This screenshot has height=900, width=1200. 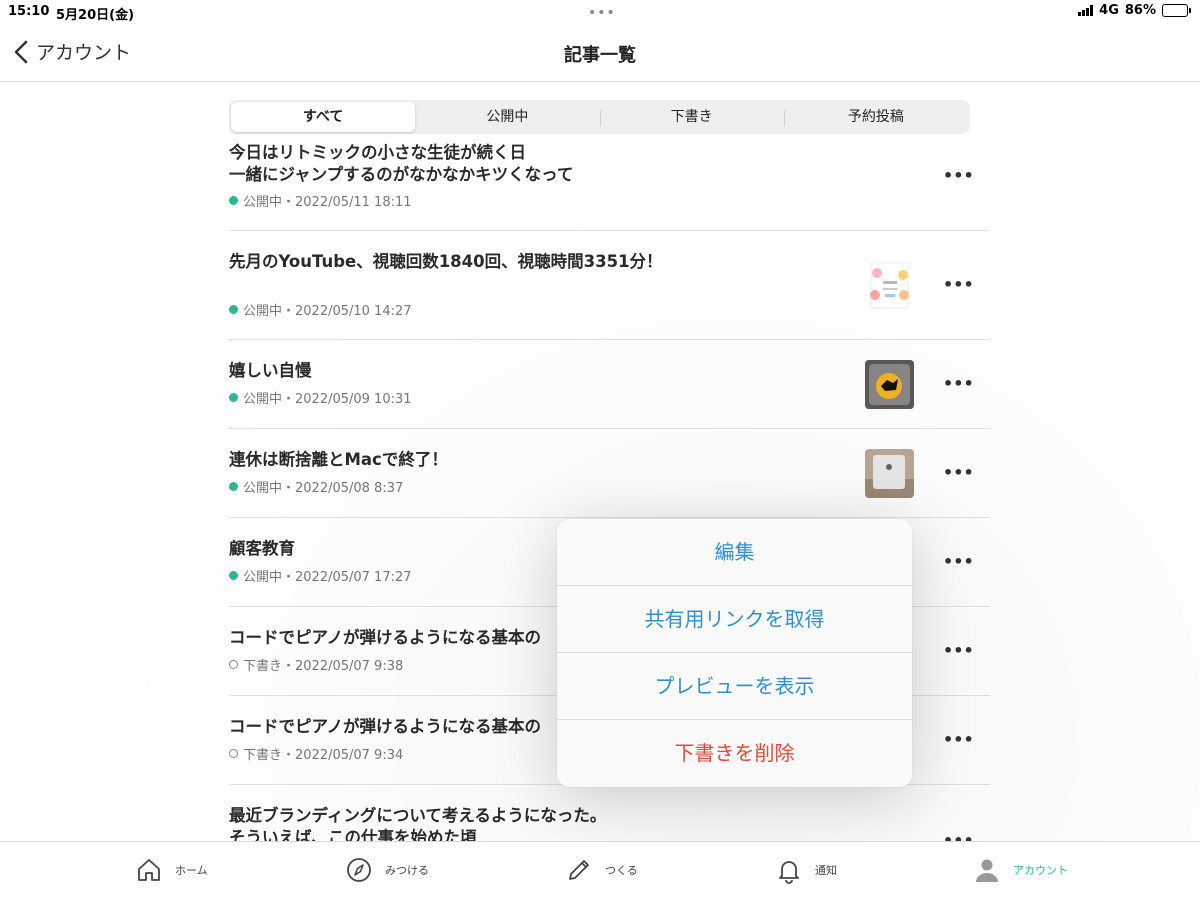 I want to click on navigation-bar: アカウント 記事一覧, so click(x=600, y=53).